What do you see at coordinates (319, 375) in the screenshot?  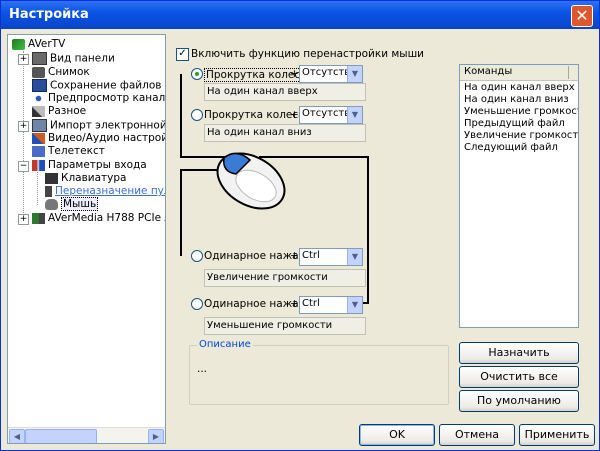 I see `description-group` at bounding box center [319, 375].